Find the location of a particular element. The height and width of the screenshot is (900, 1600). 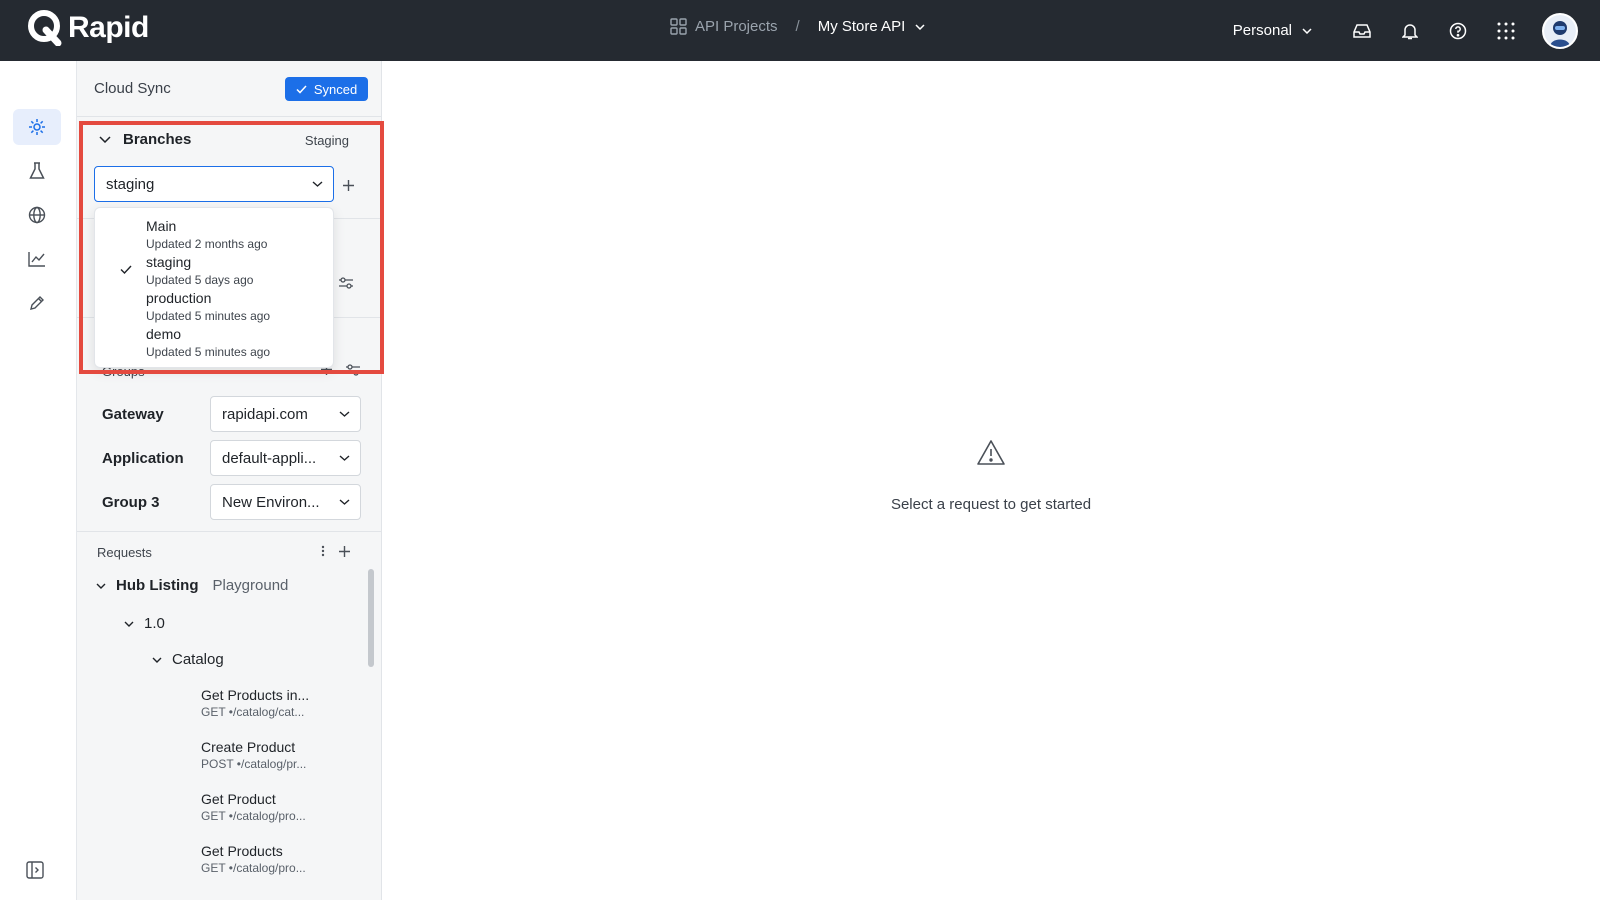

help-icon is located at coordinates (1458, 30).